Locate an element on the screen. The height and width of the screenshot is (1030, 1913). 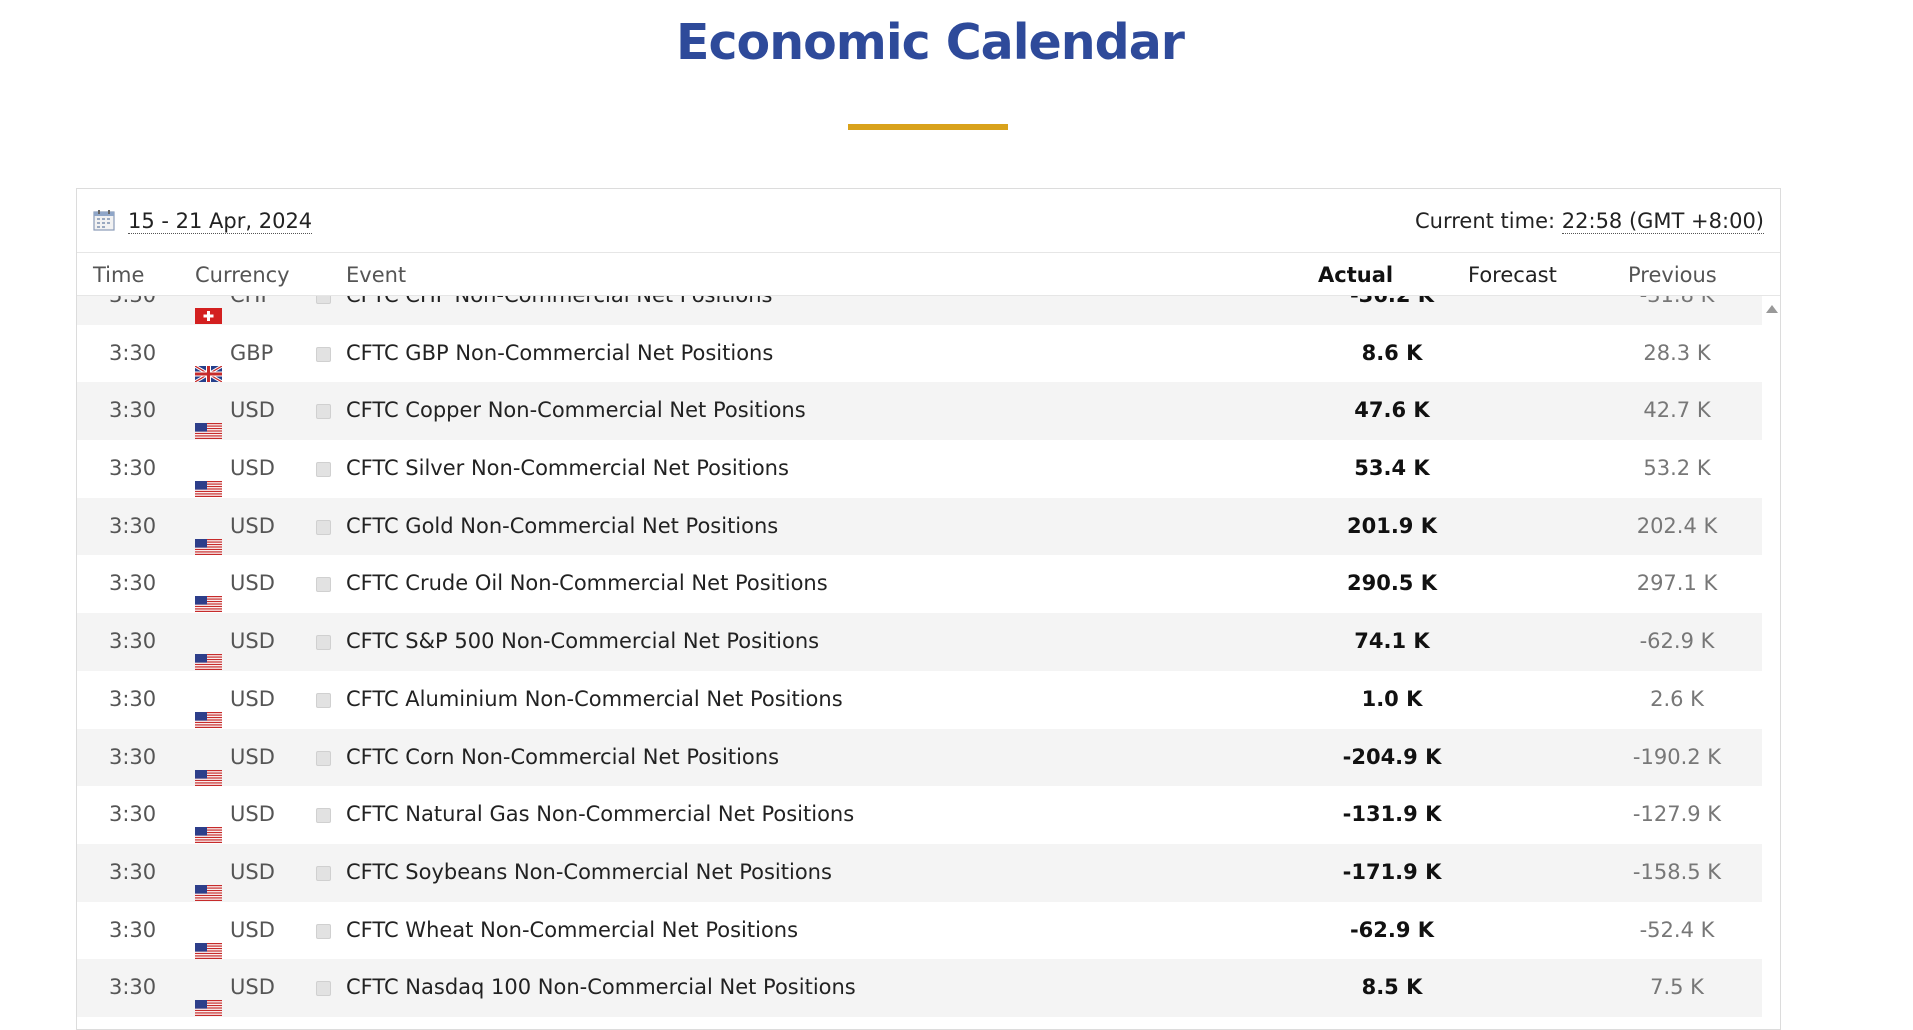
event-actual: 47.6 K is located at coordinates (1392, 410).